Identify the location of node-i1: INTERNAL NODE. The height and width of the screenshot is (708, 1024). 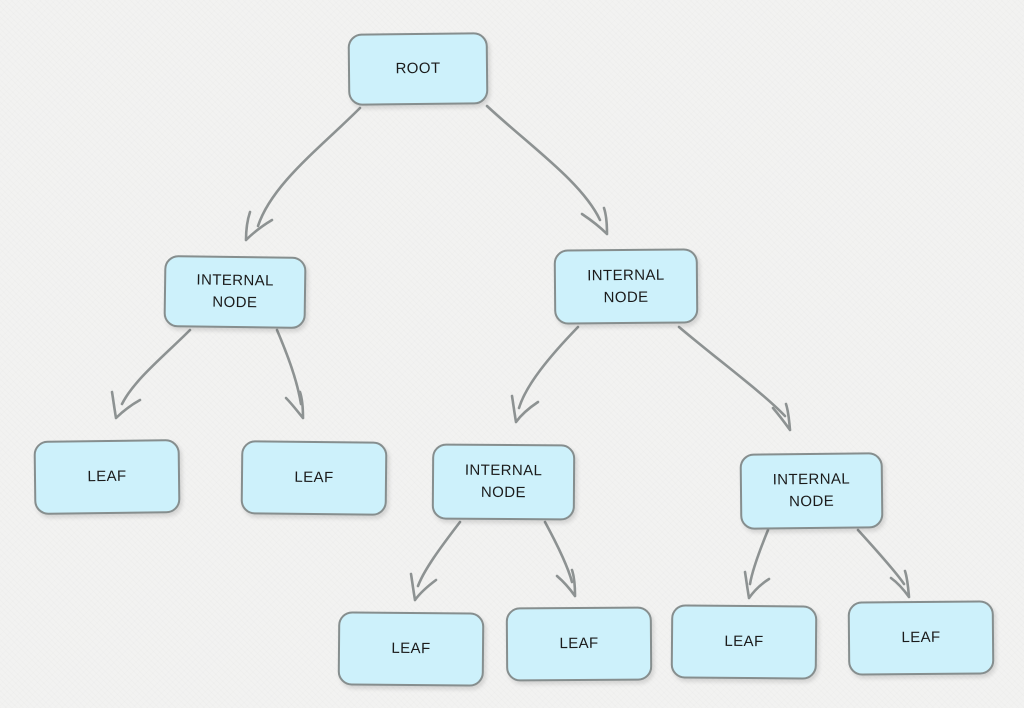
(235, 292).